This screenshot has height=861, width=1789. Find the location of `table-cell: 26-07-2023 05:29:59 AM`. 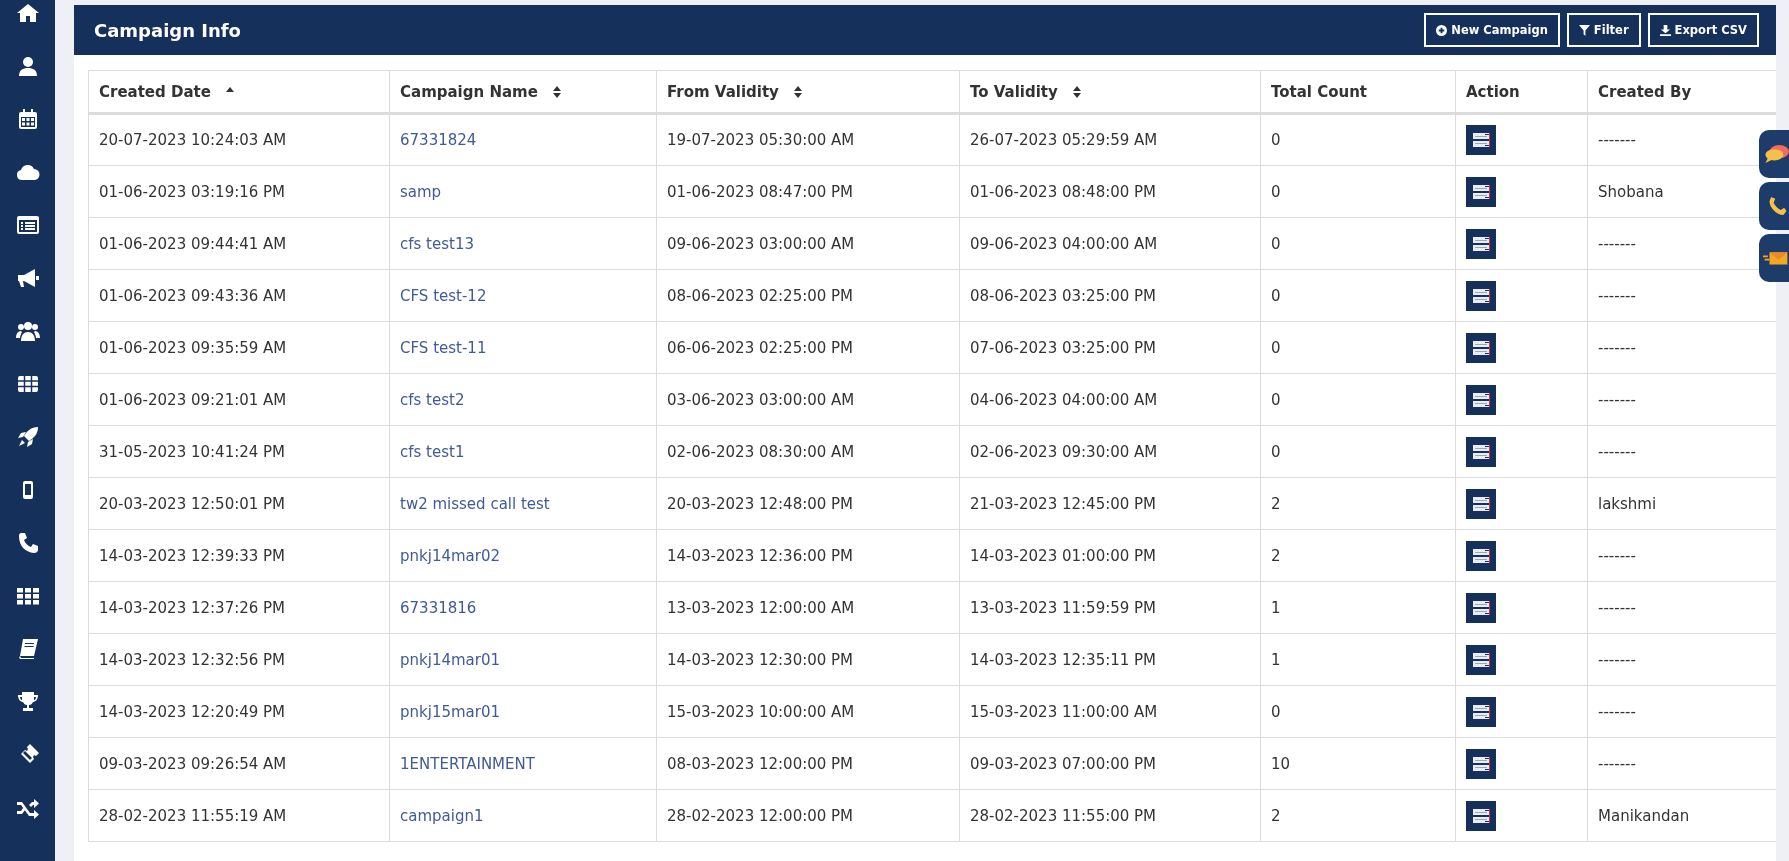

table-cell: 26-07-2023 05:29:59 AM is located at coordinates (1064, 140).